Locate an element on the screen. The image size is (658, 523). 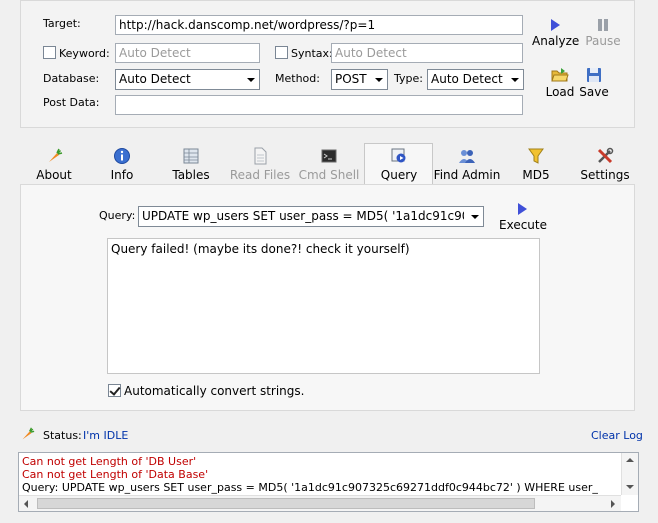
tab-find-admin-label: Find Admin is located at coordinates (467, 175).